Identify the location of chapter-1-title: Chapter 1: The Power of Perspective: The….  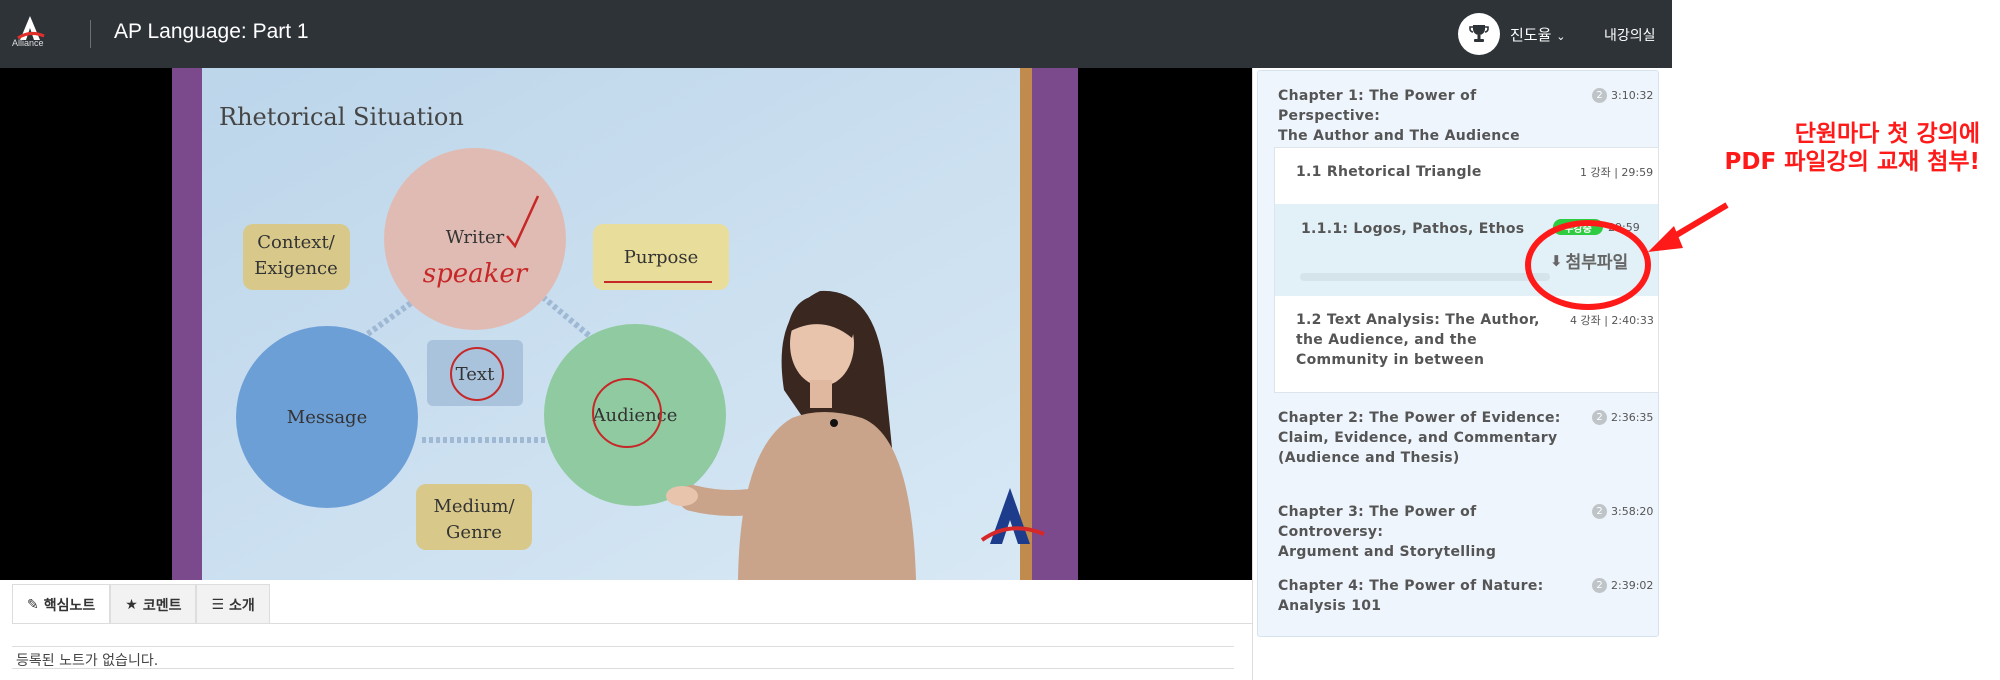
(1428, 116).